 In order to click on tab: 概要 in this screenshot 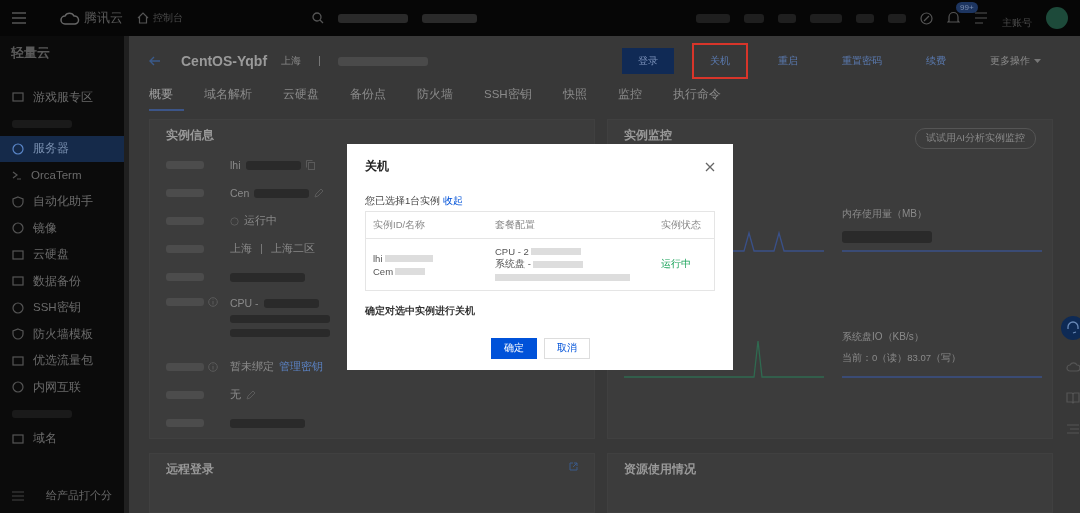, I will do `click(166, 98)`.